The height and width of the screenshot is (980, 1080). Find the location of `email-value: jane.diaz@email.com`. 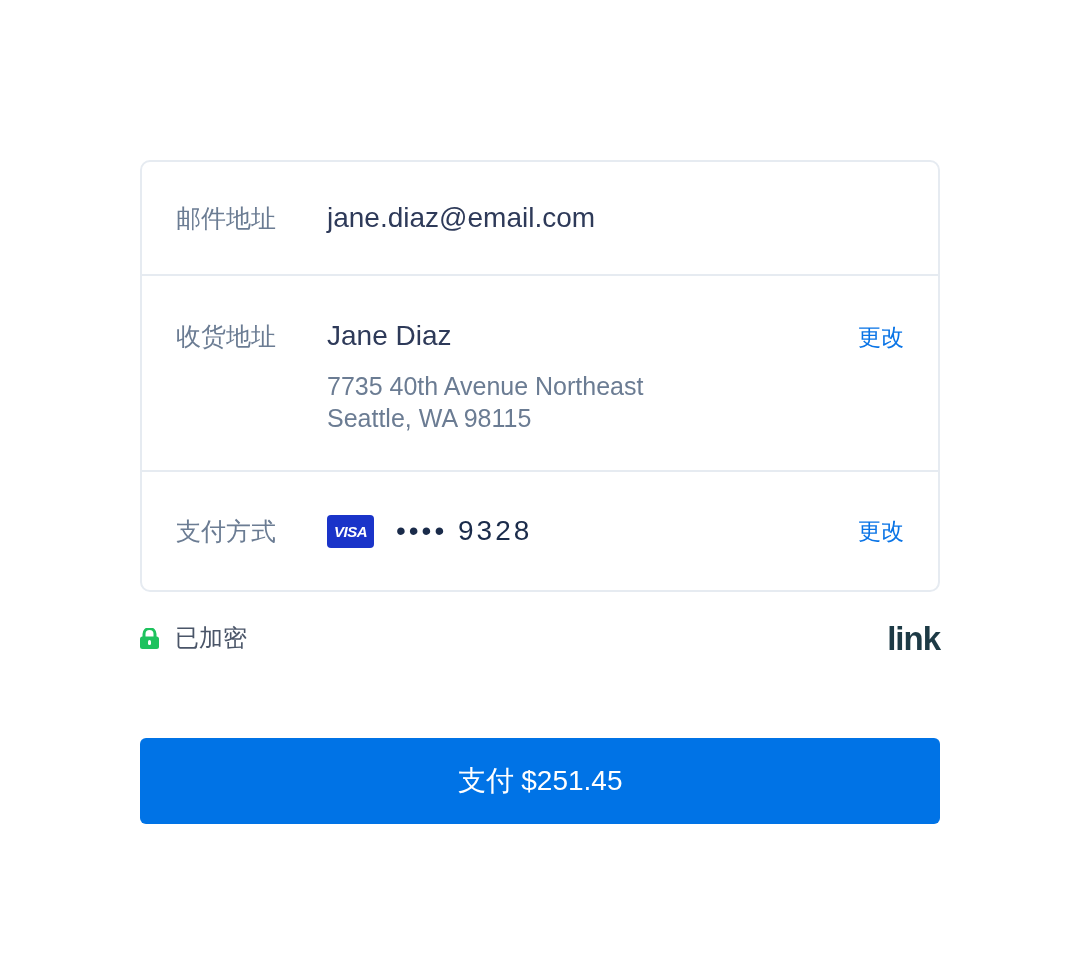

email-value: jane.diaz@email.com is located at coordinates (462, 218).